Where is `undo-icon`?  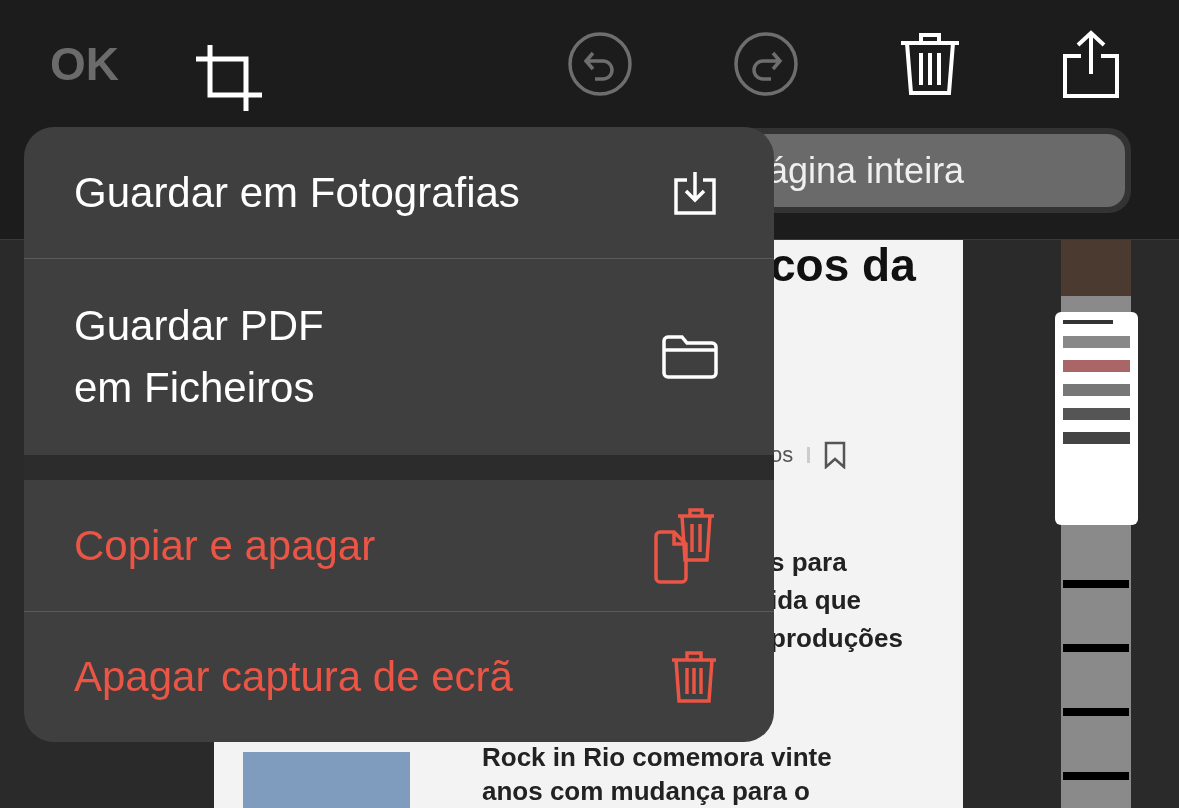 undo-icon is located at coordinates (600, 64).